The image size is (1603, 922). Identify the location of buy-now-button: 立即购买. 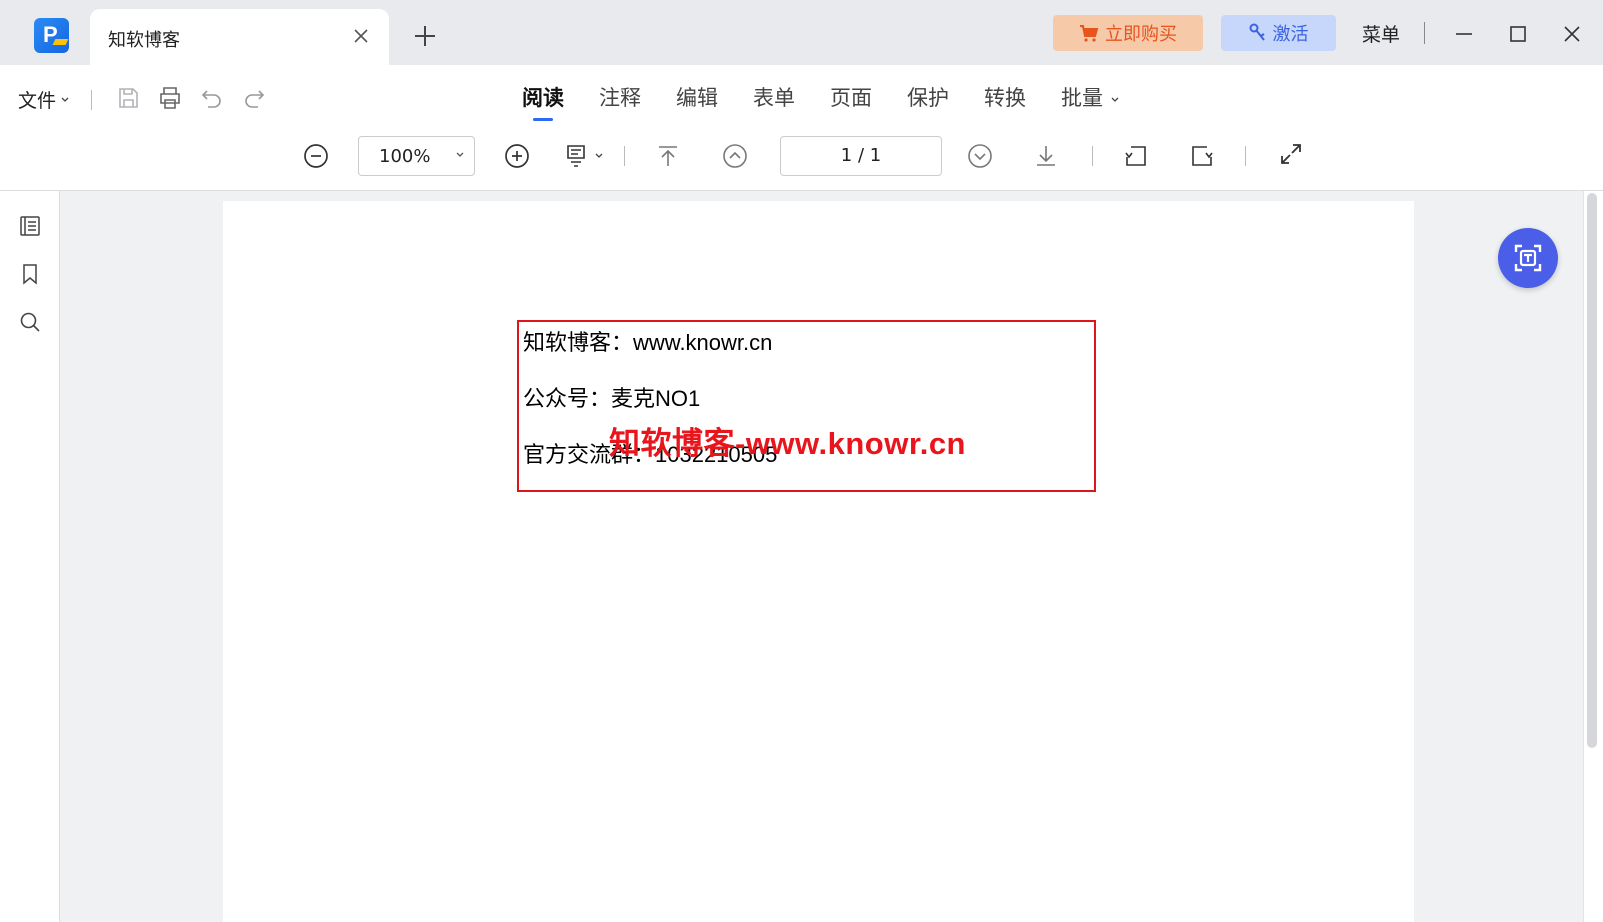
(1128, 33).